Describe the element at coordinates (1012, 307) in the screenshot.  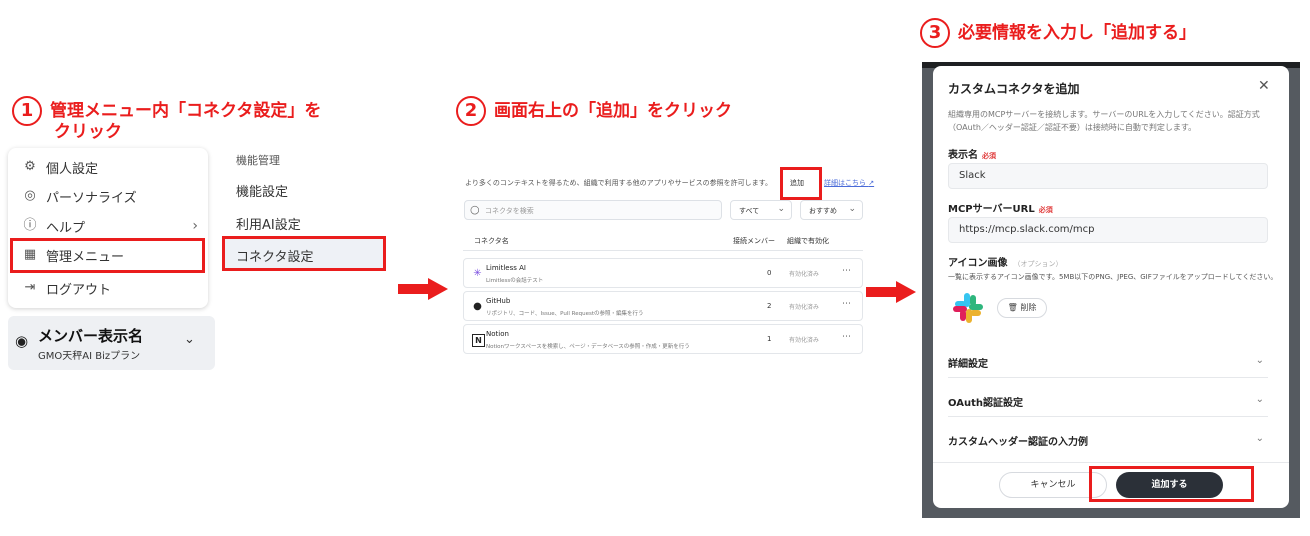
I see `trash-icon: 🗑` at that location.